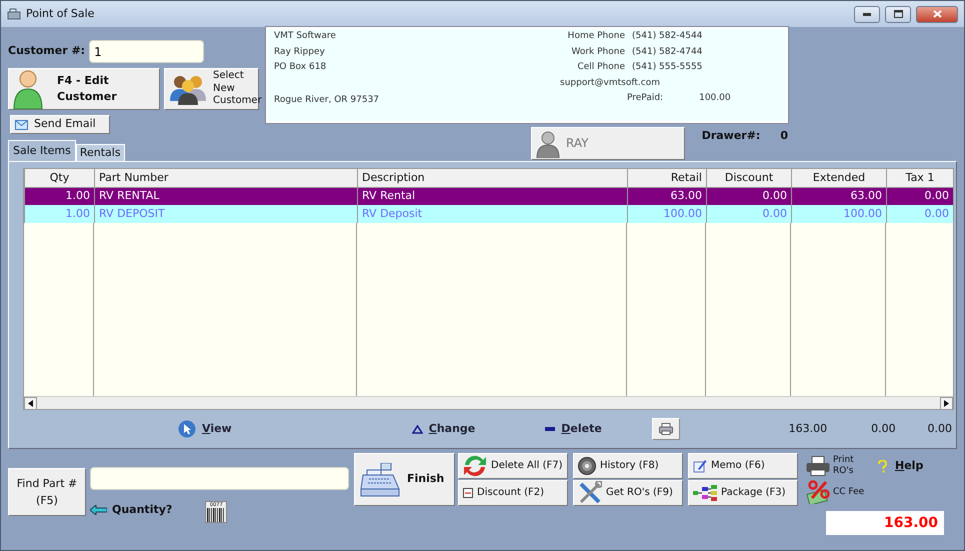 The image size is (965, 551). I want to click on minimize-button, so click(867, 14).